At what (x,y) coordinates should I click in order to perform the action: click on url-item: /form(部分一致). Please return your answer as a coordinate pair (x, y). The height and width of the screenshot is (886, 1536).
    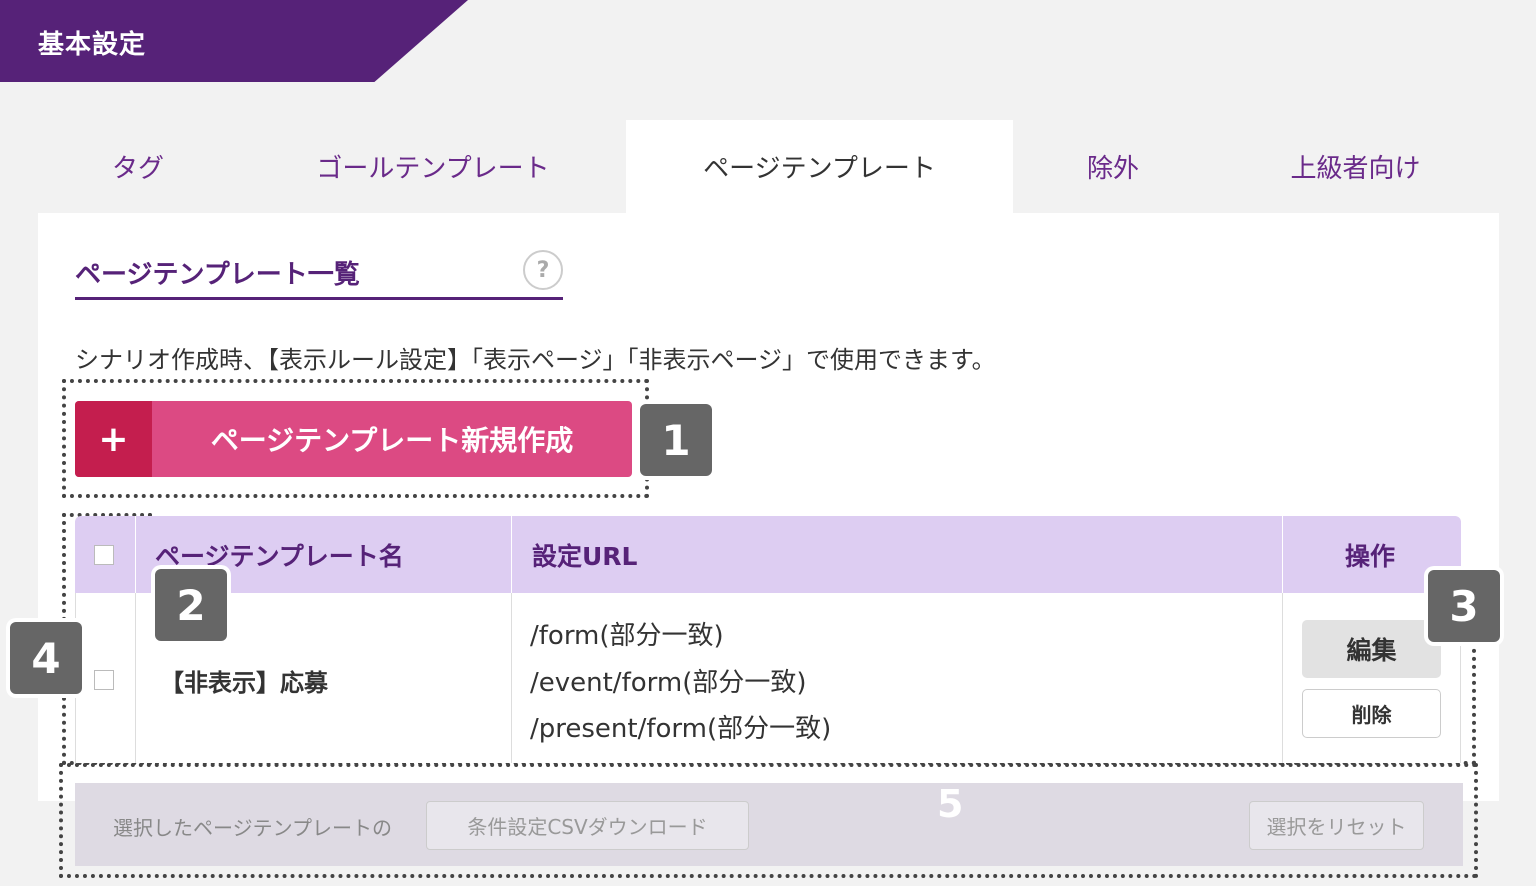
    Looking at the image, I should click on (627, 636).